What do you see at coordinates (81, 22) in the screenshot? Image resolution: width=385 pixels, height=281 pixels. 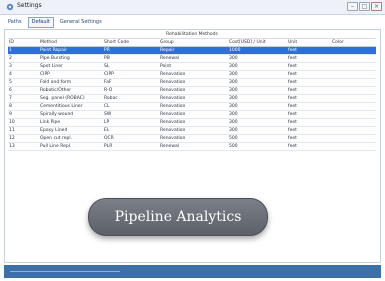 I see `tab-general-settings: General Settings` at bounding box center [81, 22].